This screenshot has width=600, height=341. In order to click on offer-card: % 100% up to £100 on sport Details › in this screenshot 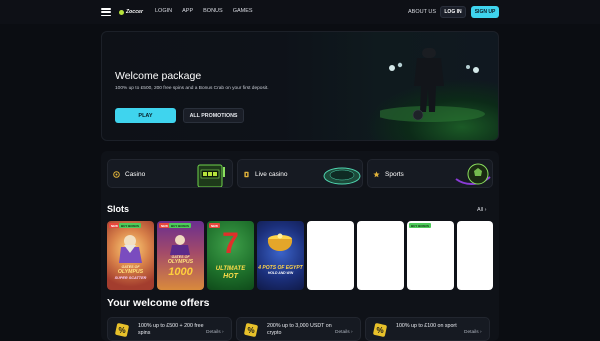, I will do `click(427, 329)`.